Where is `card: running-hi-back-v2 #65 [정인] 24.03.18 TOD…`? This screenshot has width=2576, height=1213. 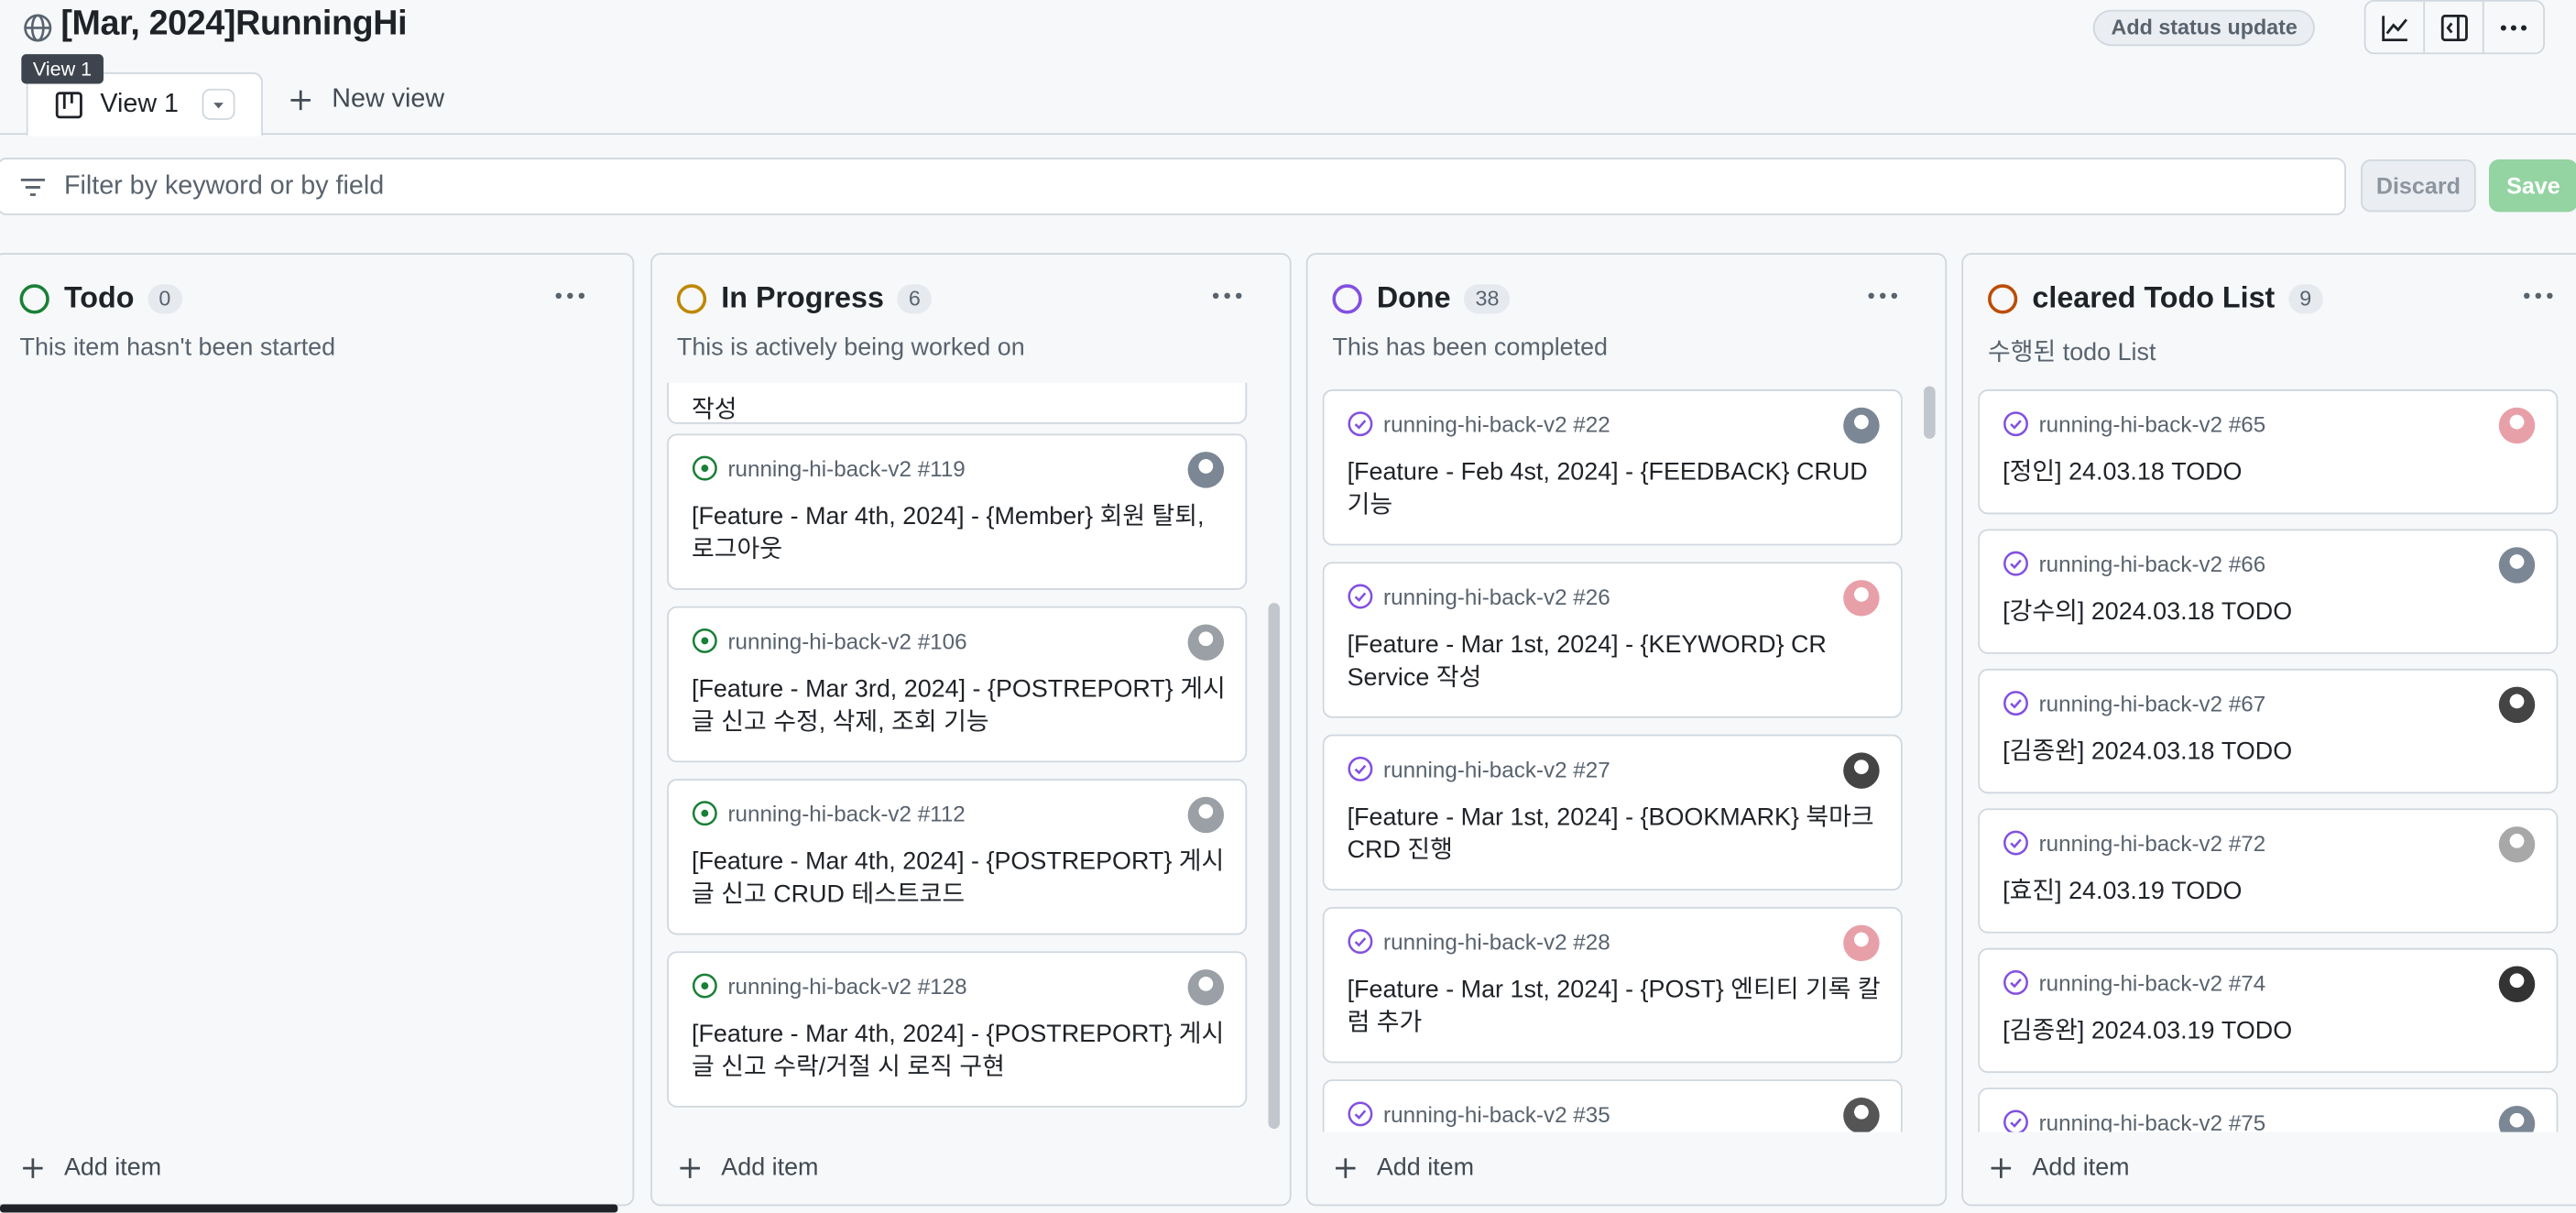
card: running-hi-back-v2 #65 [정인] 24.03.18 TOD… is located at coordinates (2269, 452).